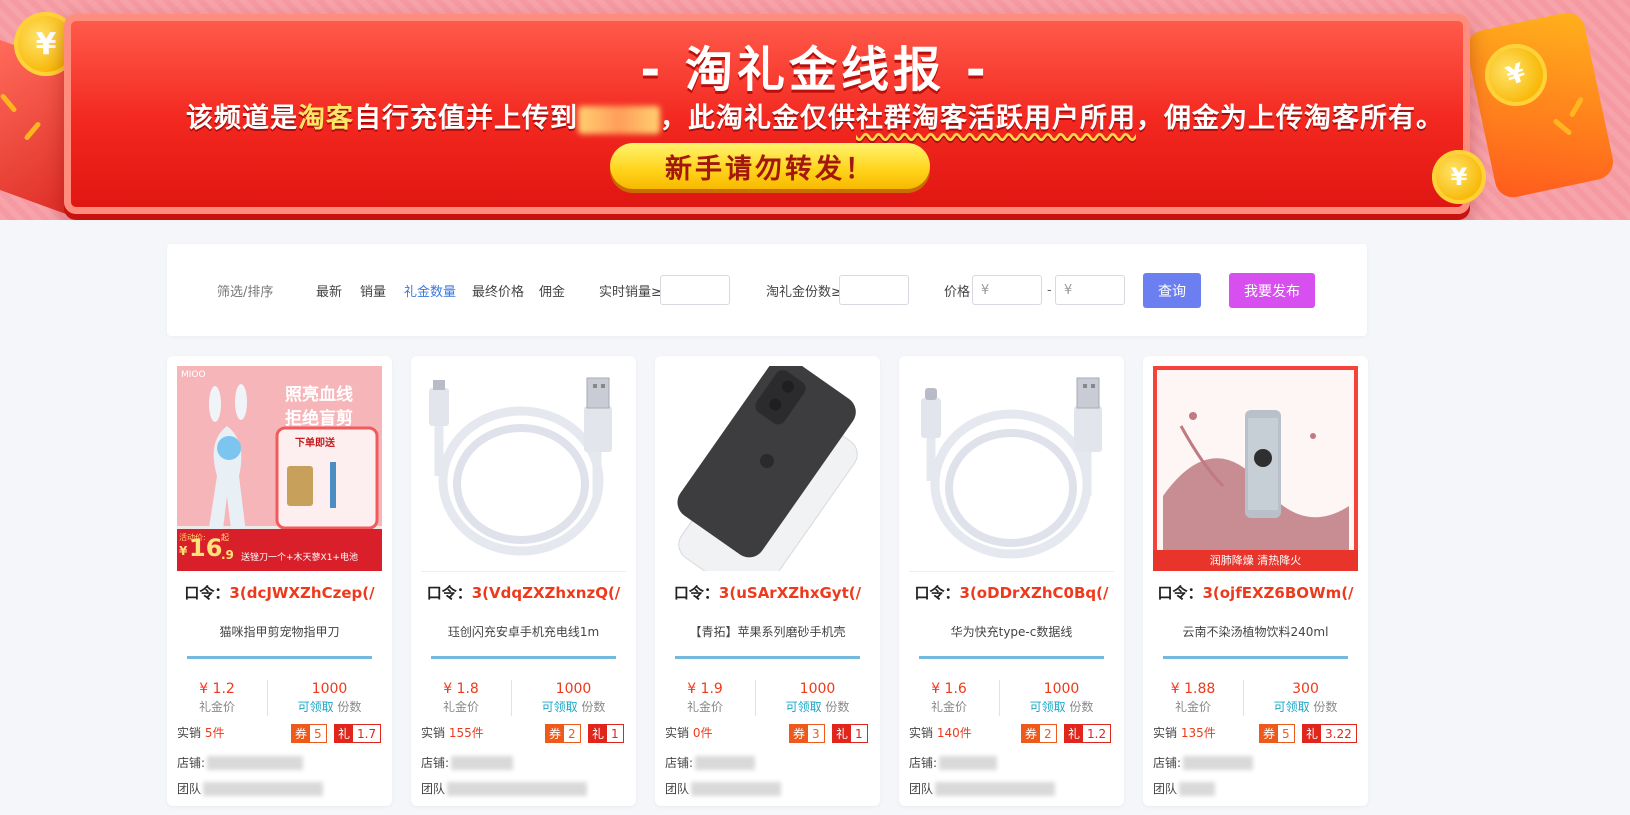 The width and height of the screenshot is (1630, 815). Describe the element at coordinates (1172, 290) in the screenshot. I see `query-button: 查询` at that location.